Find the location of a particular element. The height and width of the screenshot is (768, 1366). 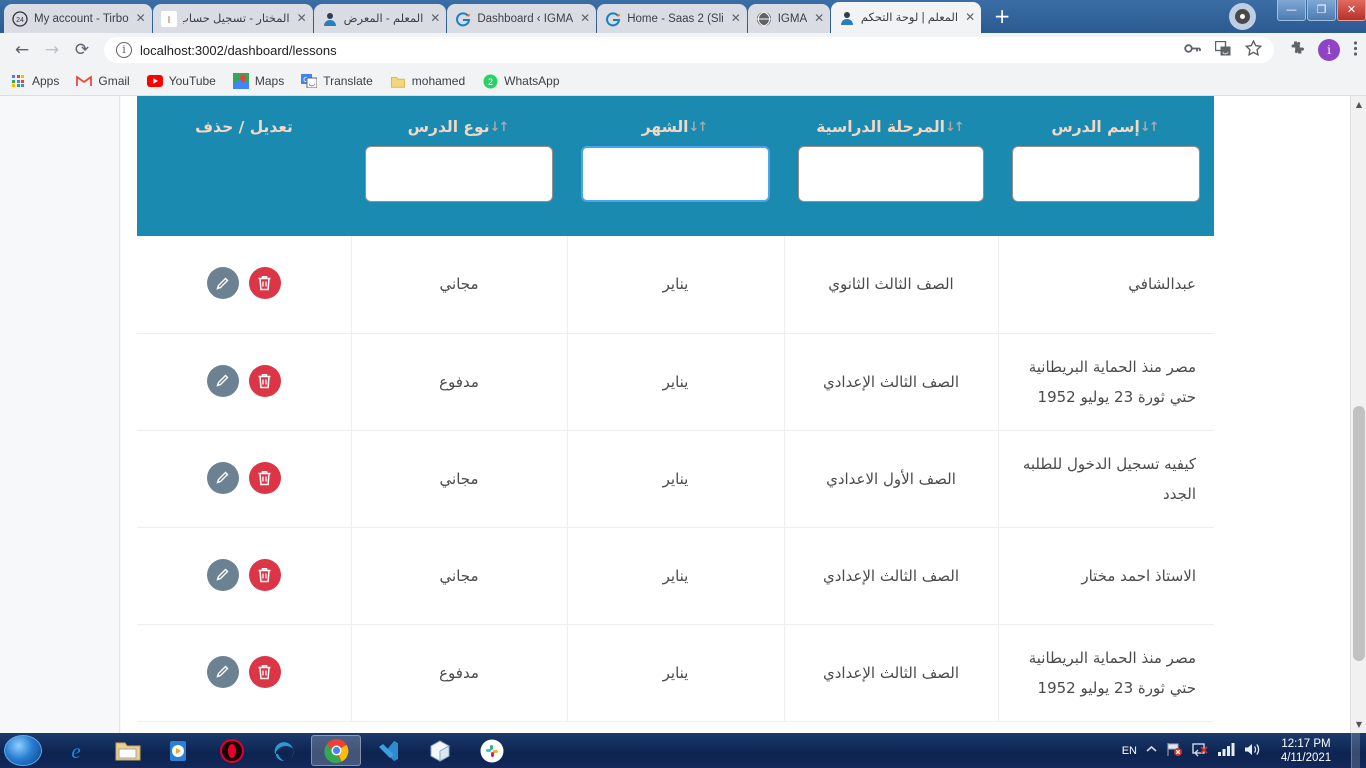

taskbar-package is located at coordinates (440, 750).